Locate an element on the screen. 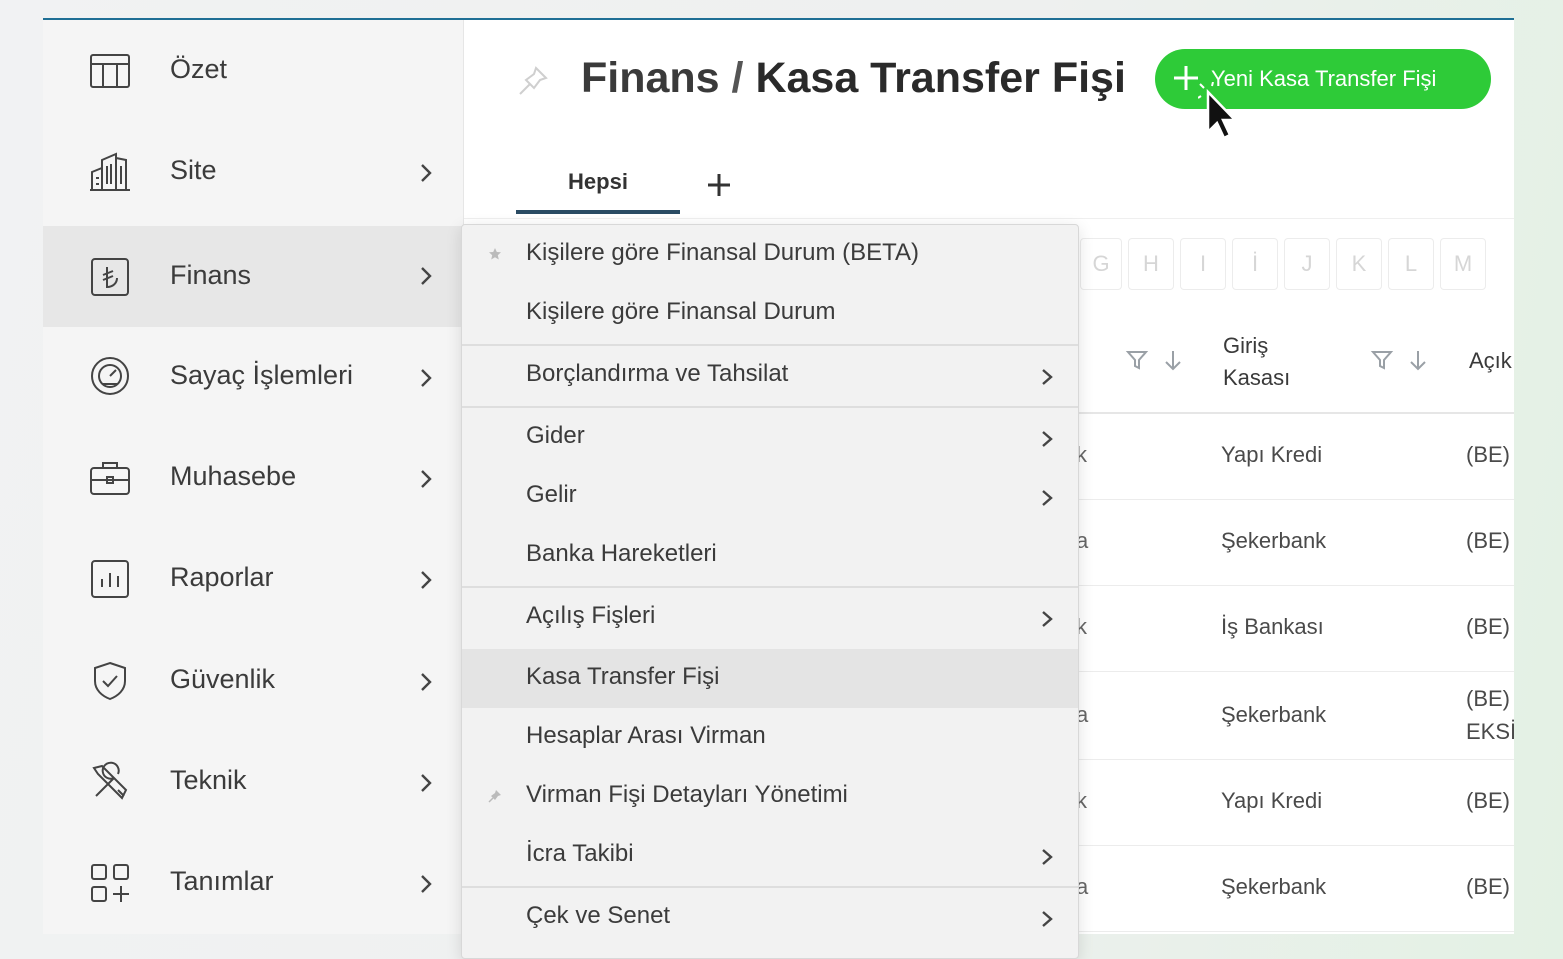 This screenshot has height=959, width=1563. menu-item: Banka Hareketleri is located at coordinates (770, 555).